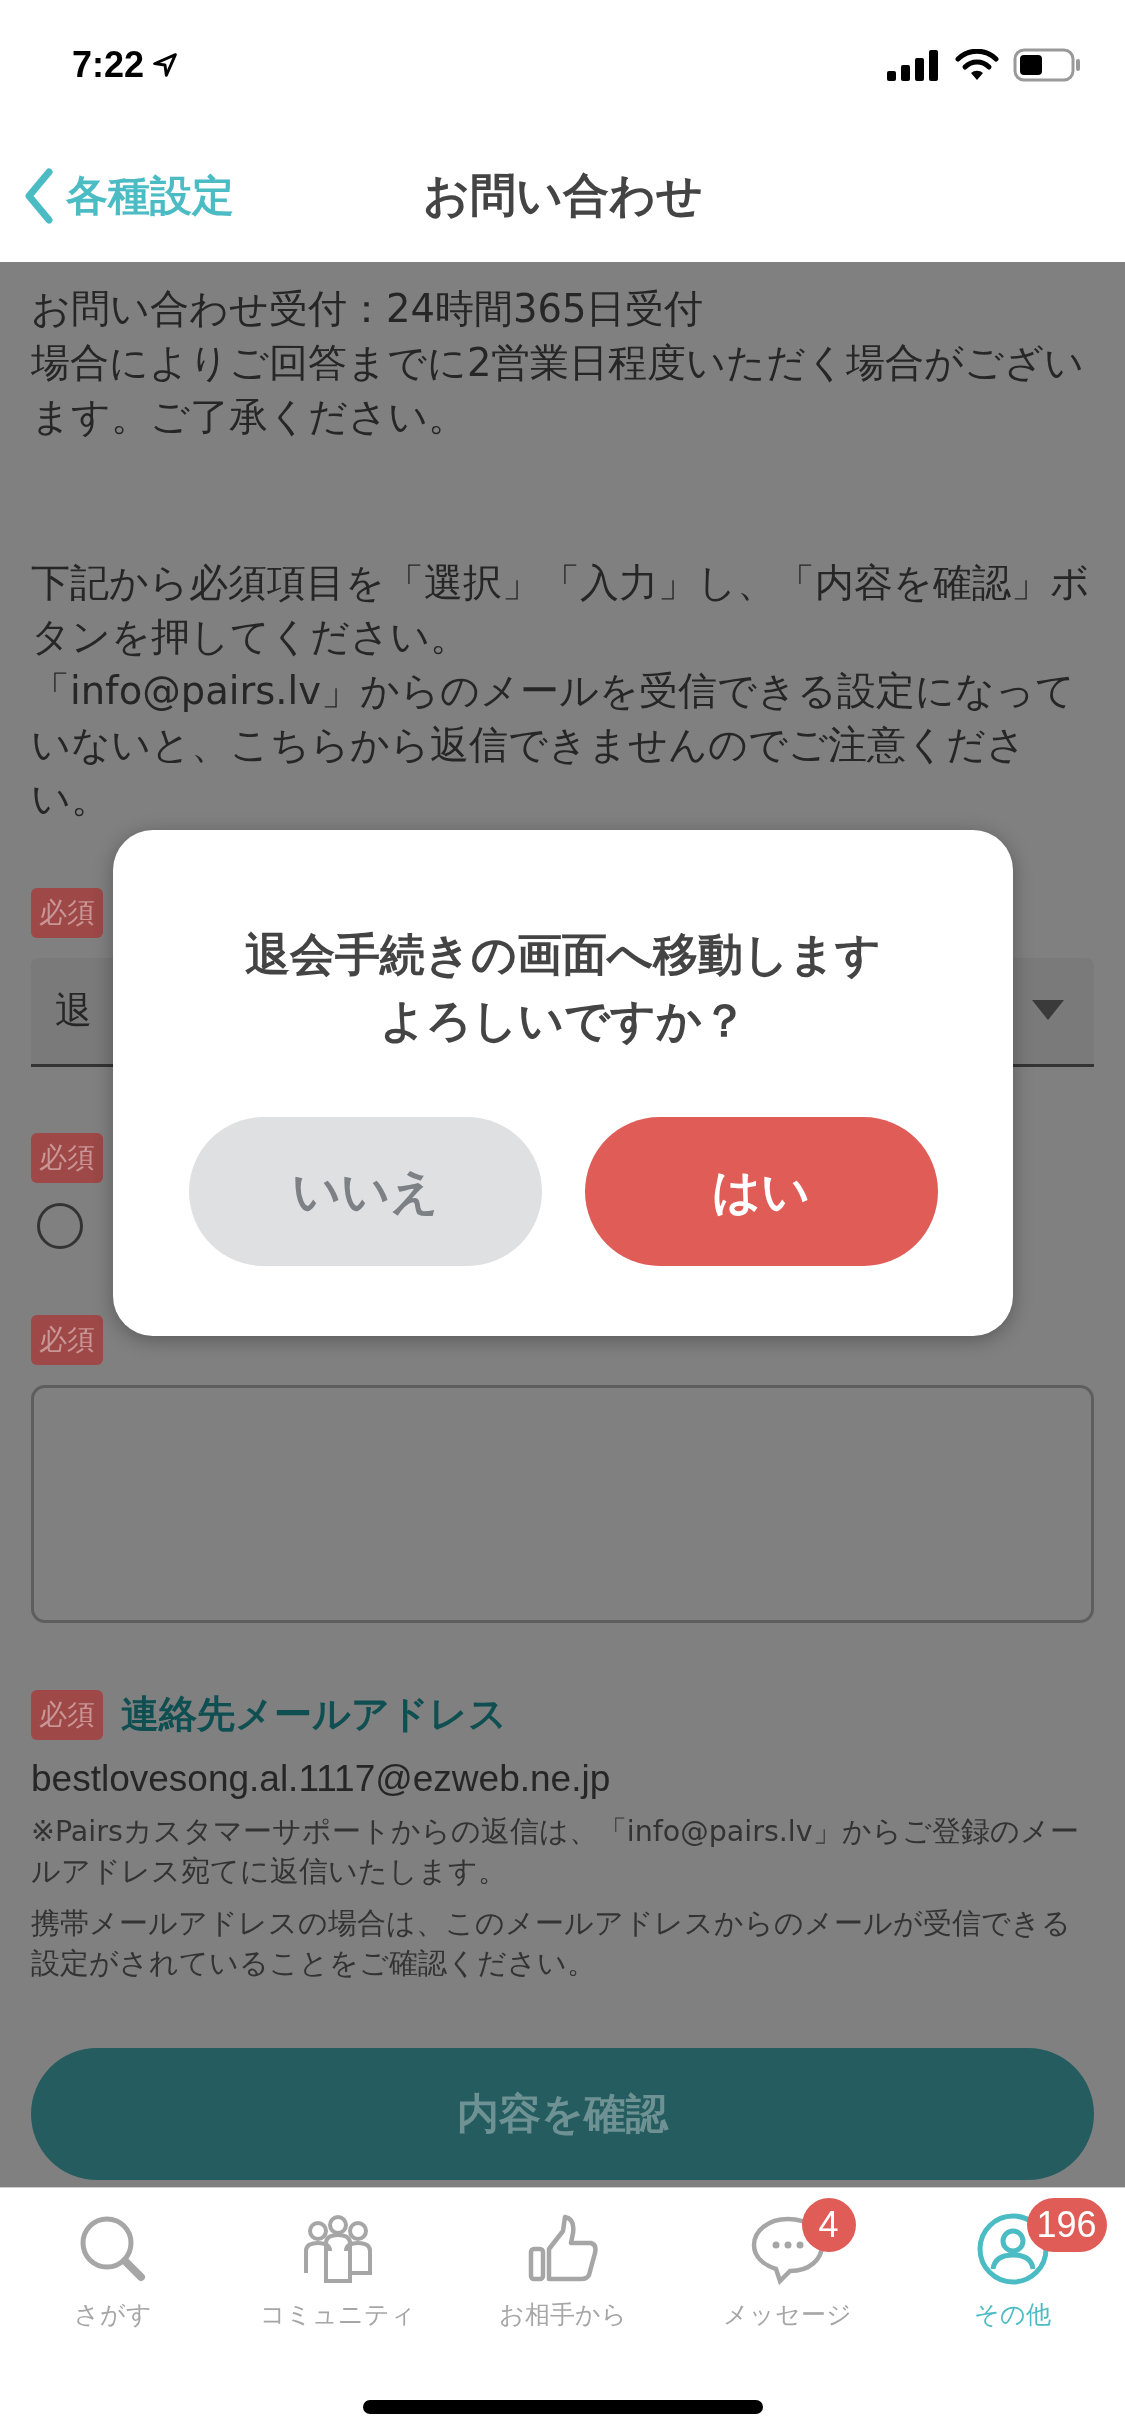 The width and height of the screenshot is (1125, 2436). I want to click on yes-button: はい, so click(761, 1191).